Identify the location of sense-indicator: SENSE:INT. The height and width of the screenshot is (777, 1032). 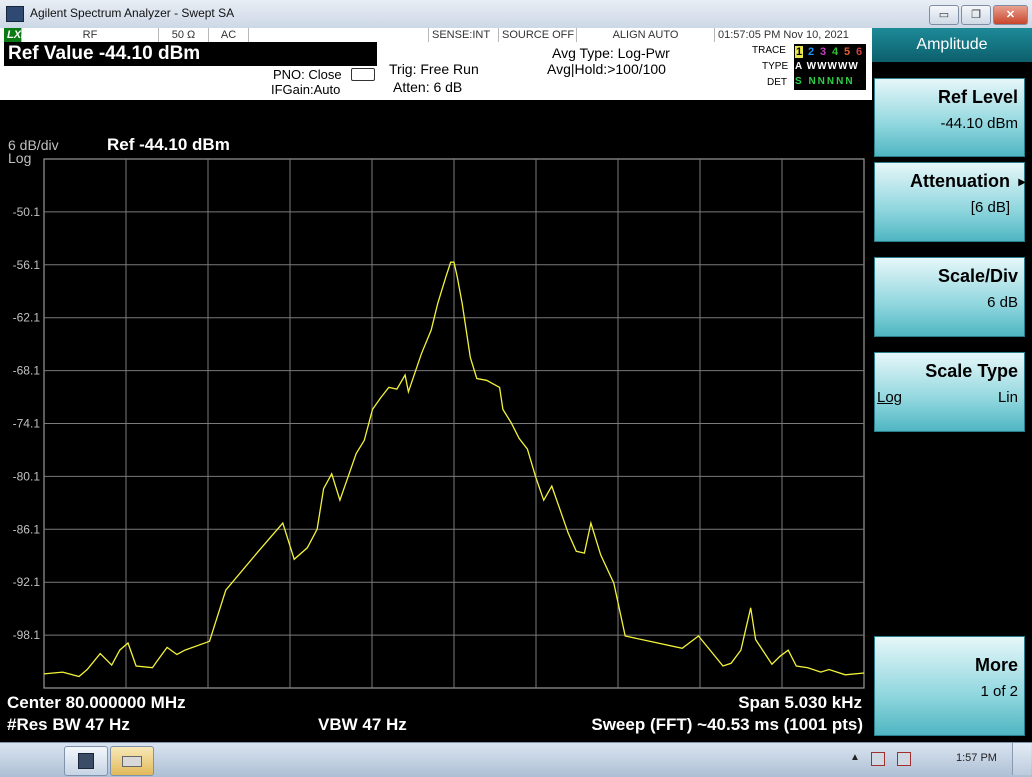
(464, 35).